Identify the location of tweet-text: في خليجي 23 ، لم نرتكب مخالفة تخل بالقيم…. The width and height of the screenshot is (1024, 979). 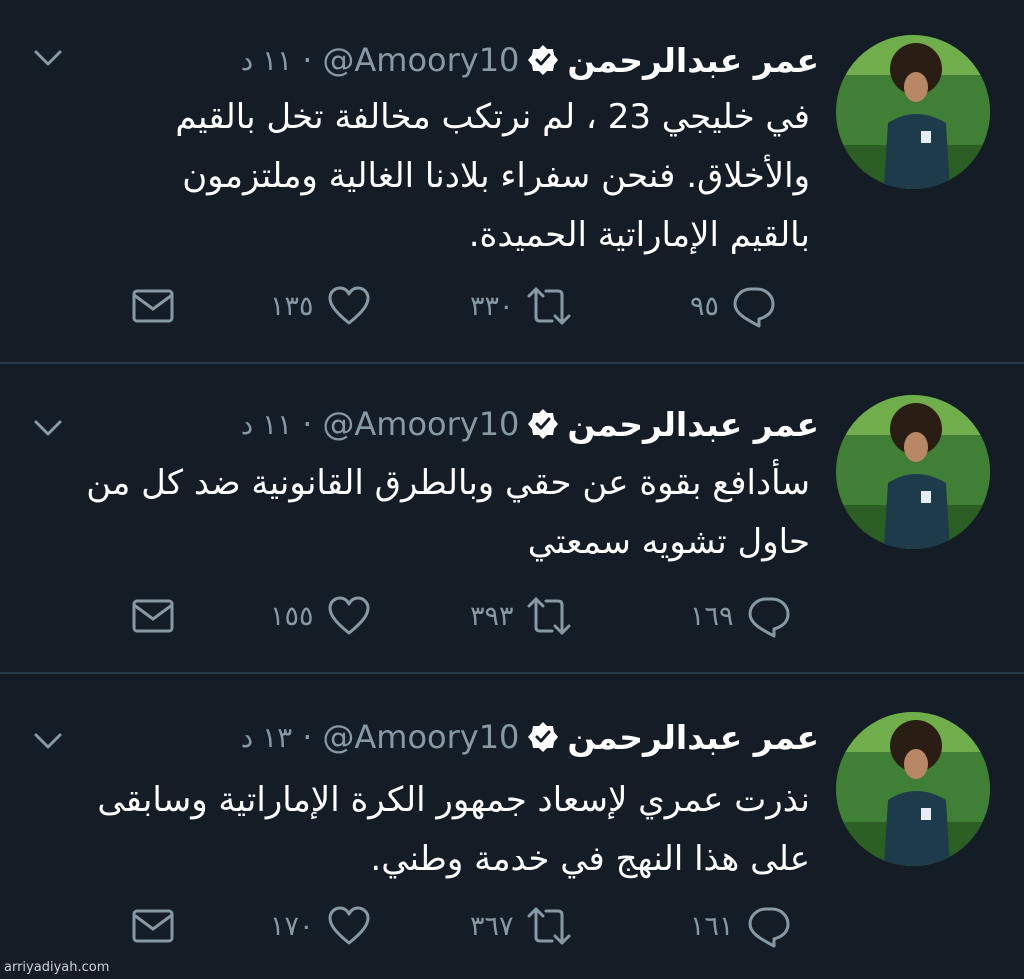
(420, 176).